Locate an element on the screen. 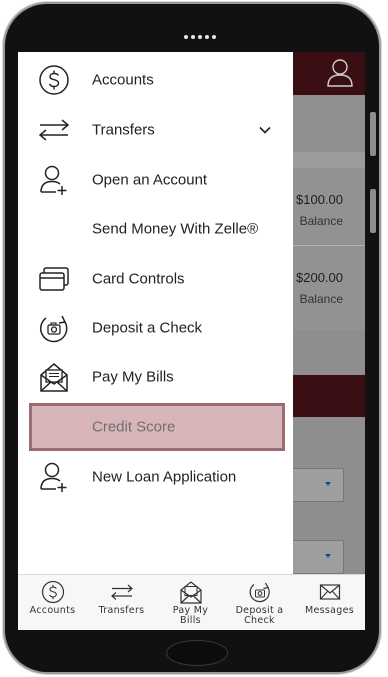 Image resolution: width=388 pixels, height=677 pixels. menu-item-label: New Loan Application is located at coordinates (164, 477).